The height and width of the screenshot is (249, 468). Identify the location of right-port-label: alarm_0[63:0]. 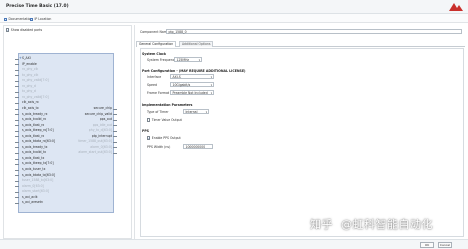
(101, 146).